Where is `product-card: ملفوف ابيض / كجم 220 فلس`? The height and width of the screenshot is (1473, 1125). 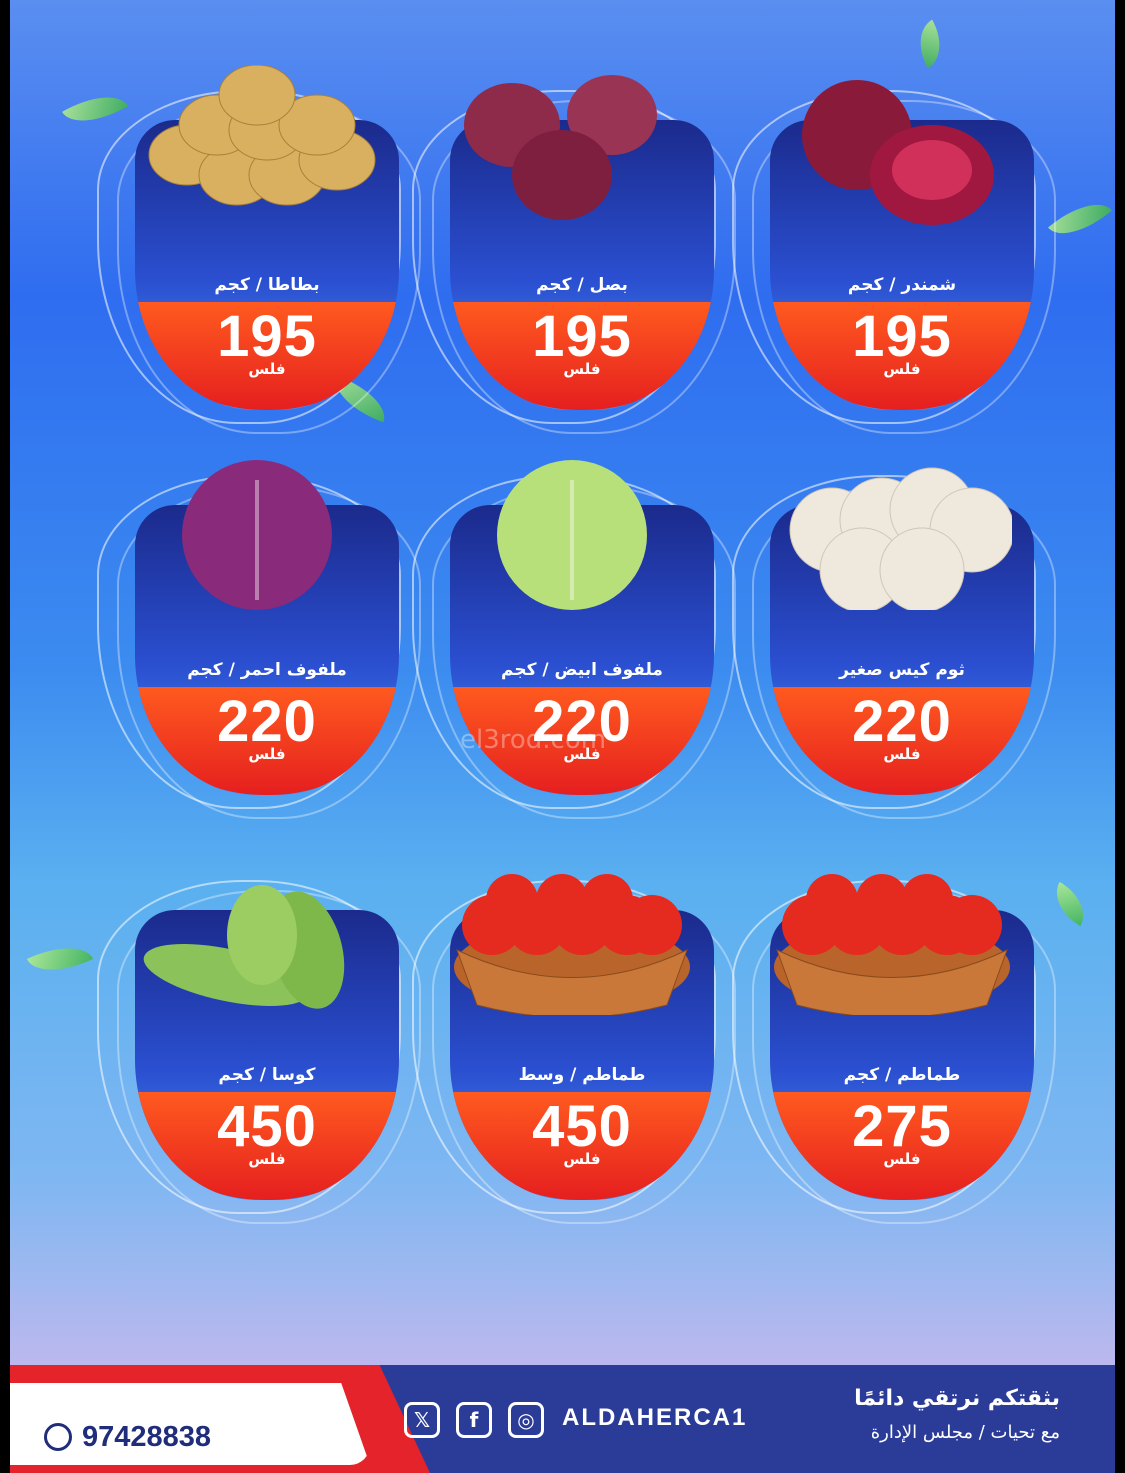
product-card: ملفوف ابيض / كجم 220 فلس is located at coordinates (574, 639).